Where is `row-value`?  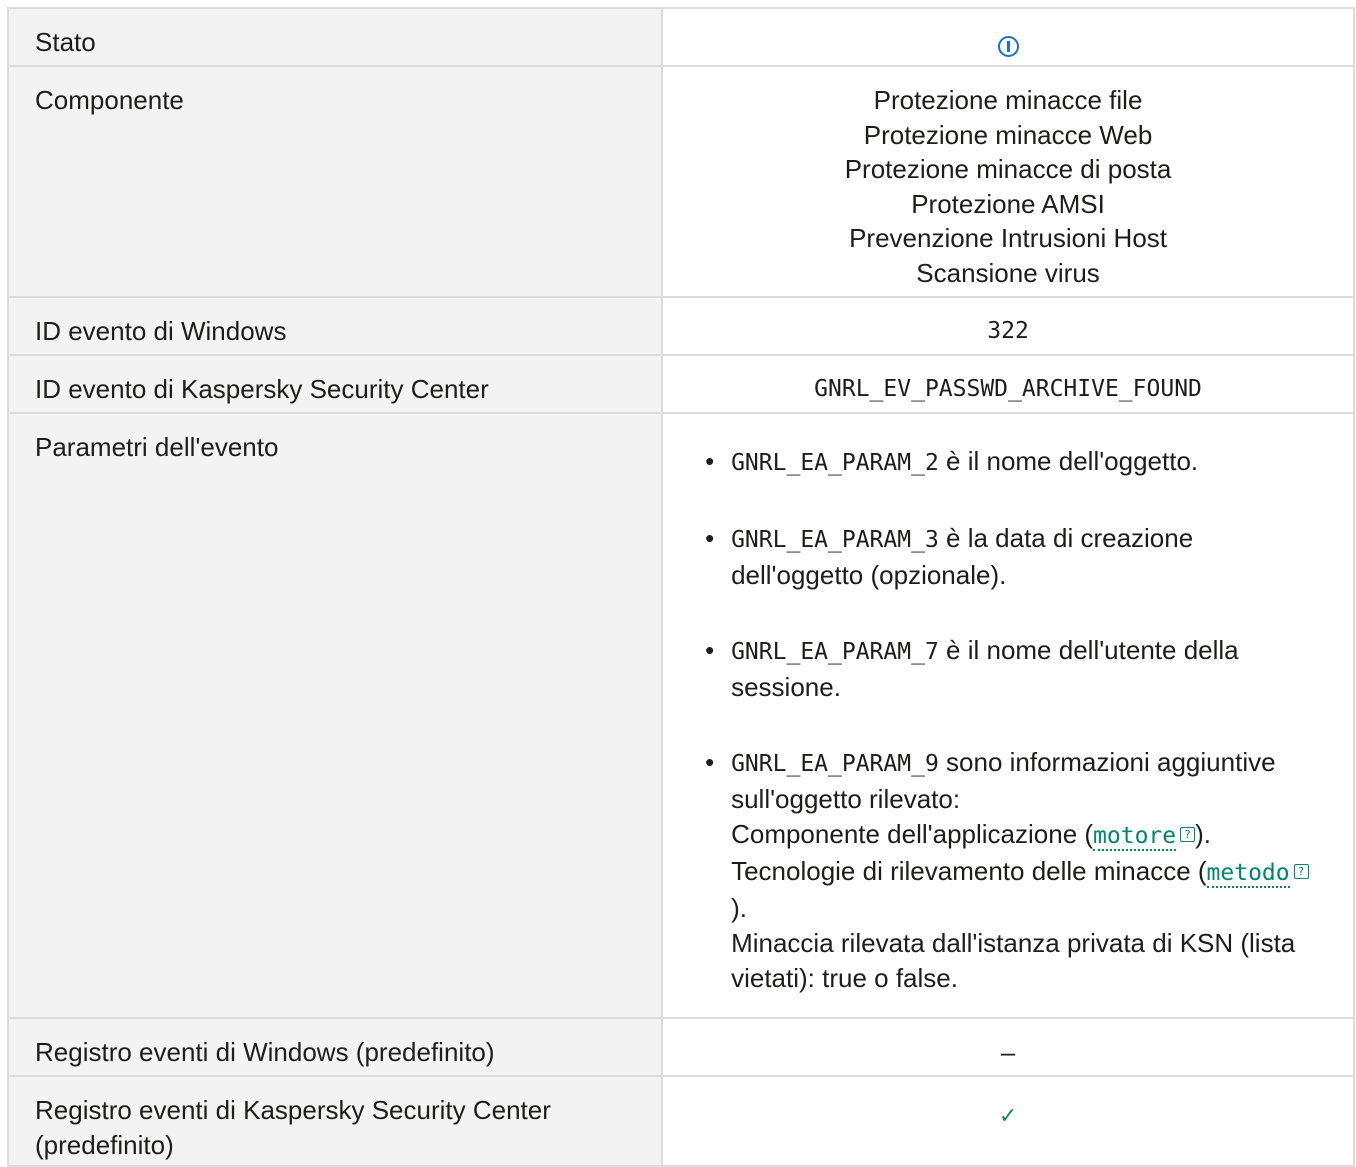
row-value is located at coordinates (1008, 37).